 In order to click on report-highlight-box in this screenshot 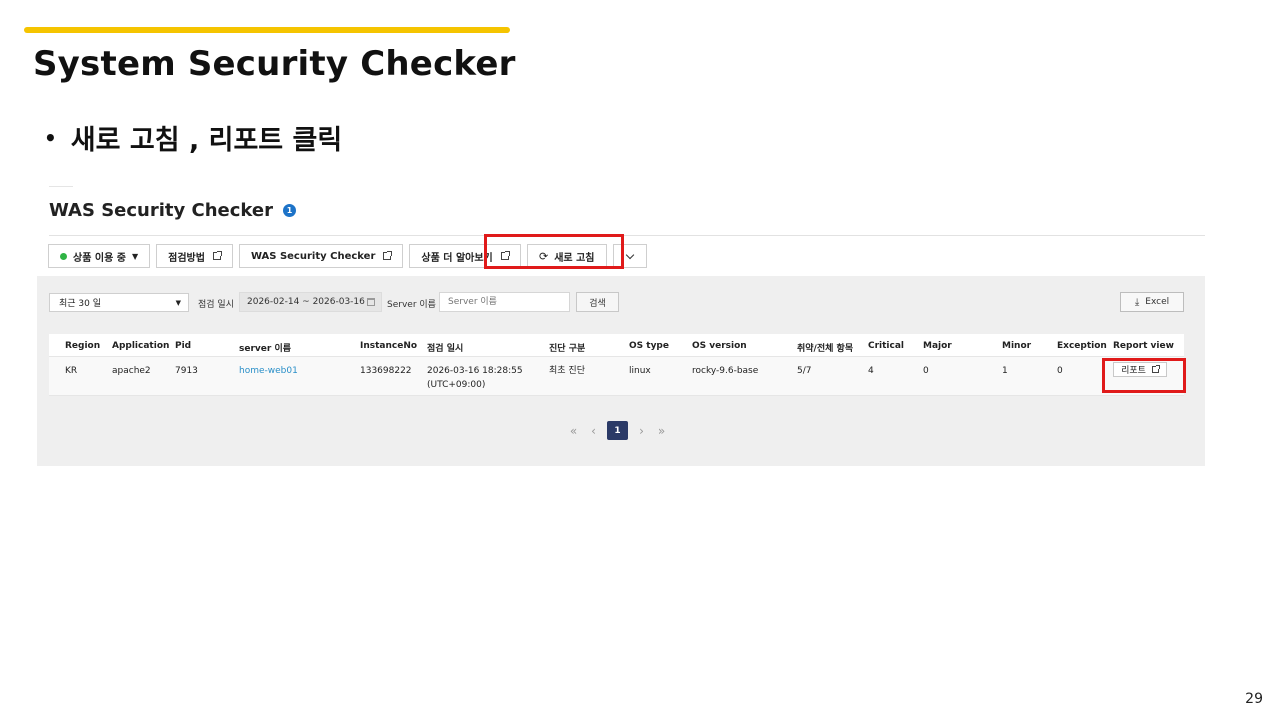, I will do `click(1144, 375)`.